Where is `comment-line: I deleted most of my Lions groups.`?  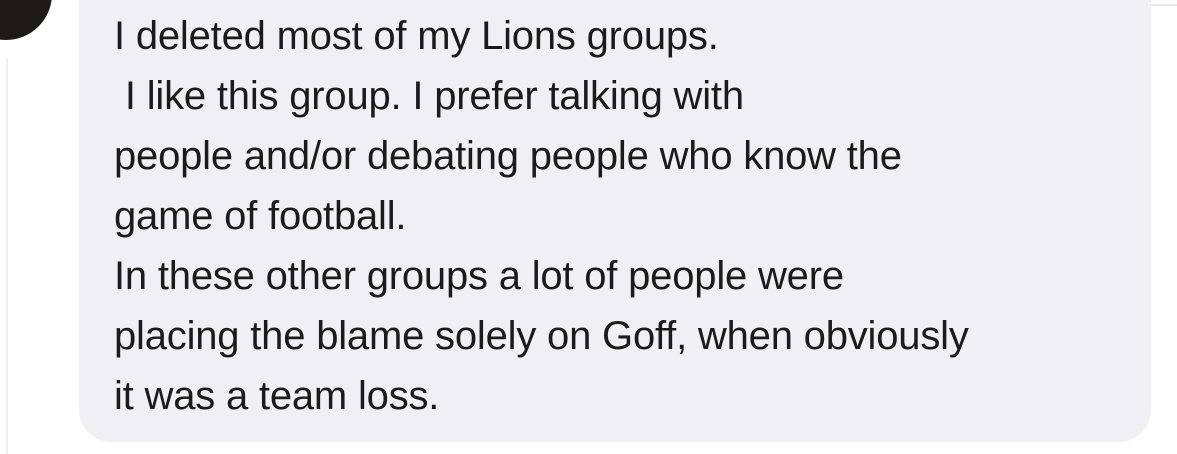
comment-line: I deleted most of my Lions groups. is located at coordinates (416, 36).